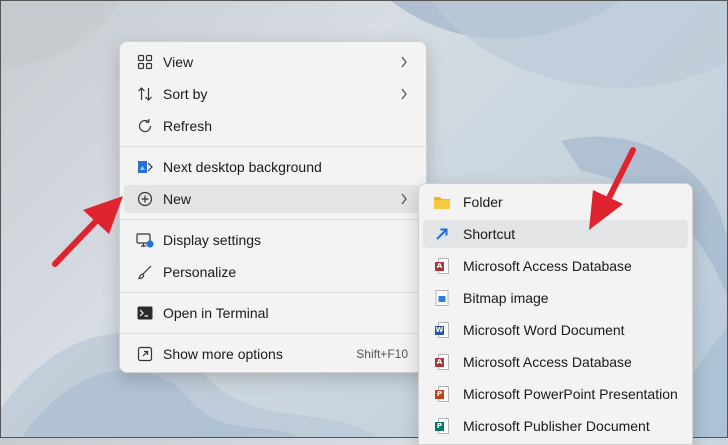 This screenshot has height=445, width=728. What do you see at coordinates (273, 199) in the screenshot?
I see `menu-item-new: New` at bounding box center [273, 199].